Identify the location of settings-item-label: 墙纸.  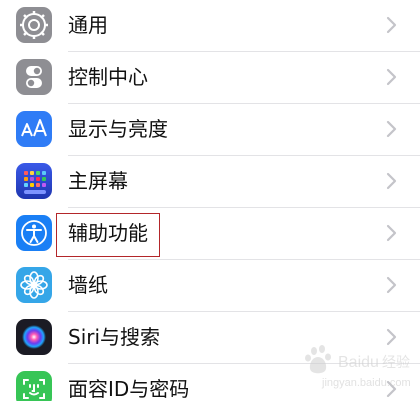
(88, 285).